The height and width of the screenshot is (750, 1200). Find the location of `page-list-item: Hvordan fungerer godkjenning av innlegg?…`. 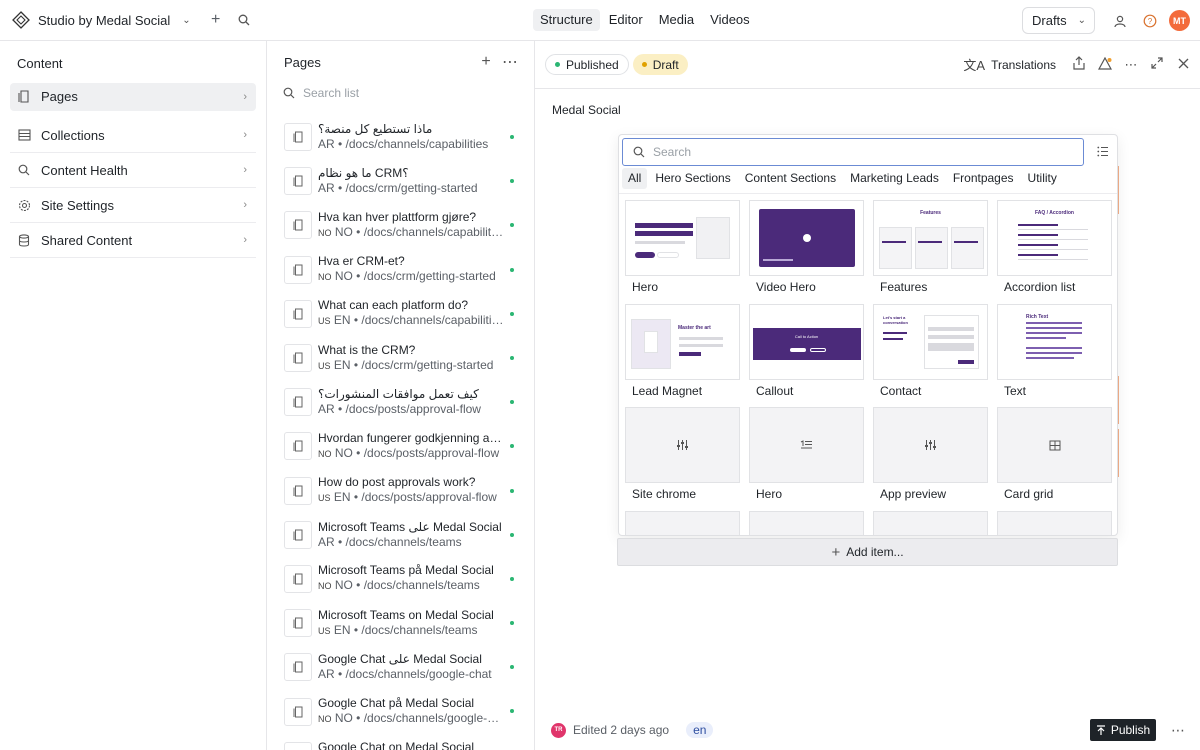

page-list-item: Hvordan fungerer godkjenning av innlegg?… is located at coordinates (400, 446).